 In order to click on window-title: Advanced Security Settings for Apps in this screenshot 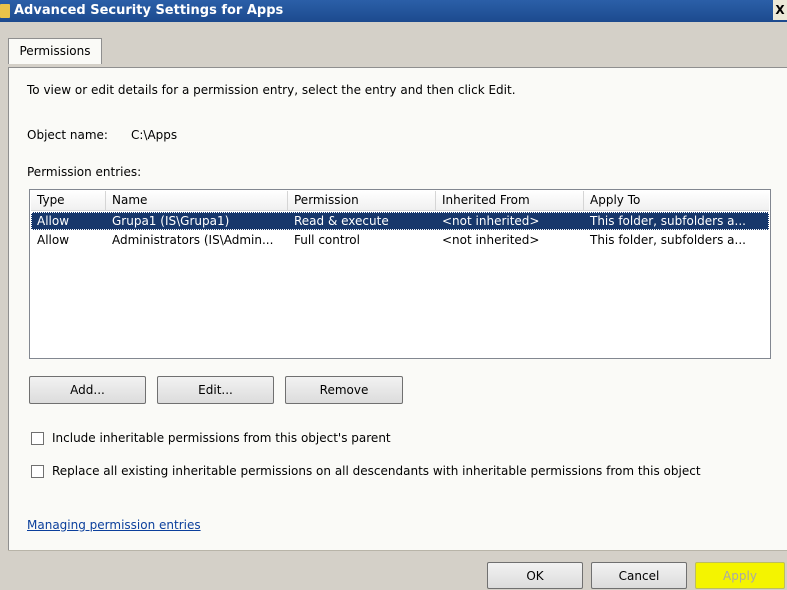, I will do `click(149, 10)`.